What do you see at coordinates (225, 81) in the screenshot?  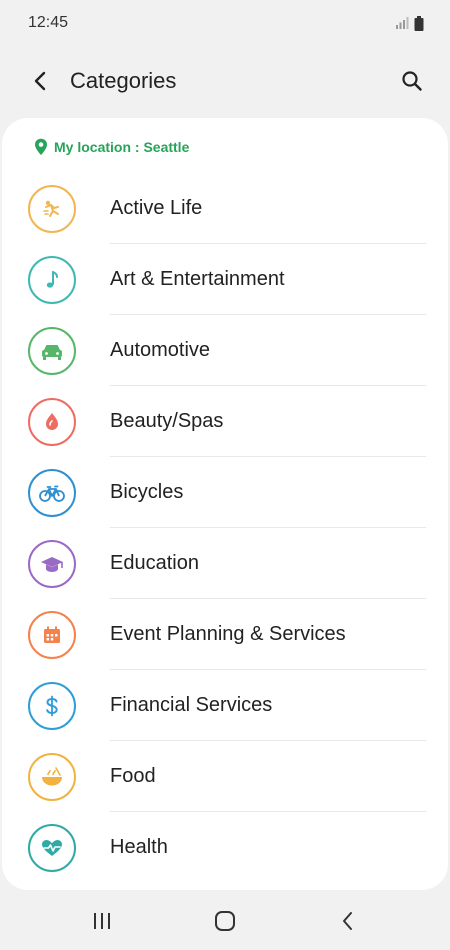 I see `app-bar: Categories` at bounding box center [225, 81].